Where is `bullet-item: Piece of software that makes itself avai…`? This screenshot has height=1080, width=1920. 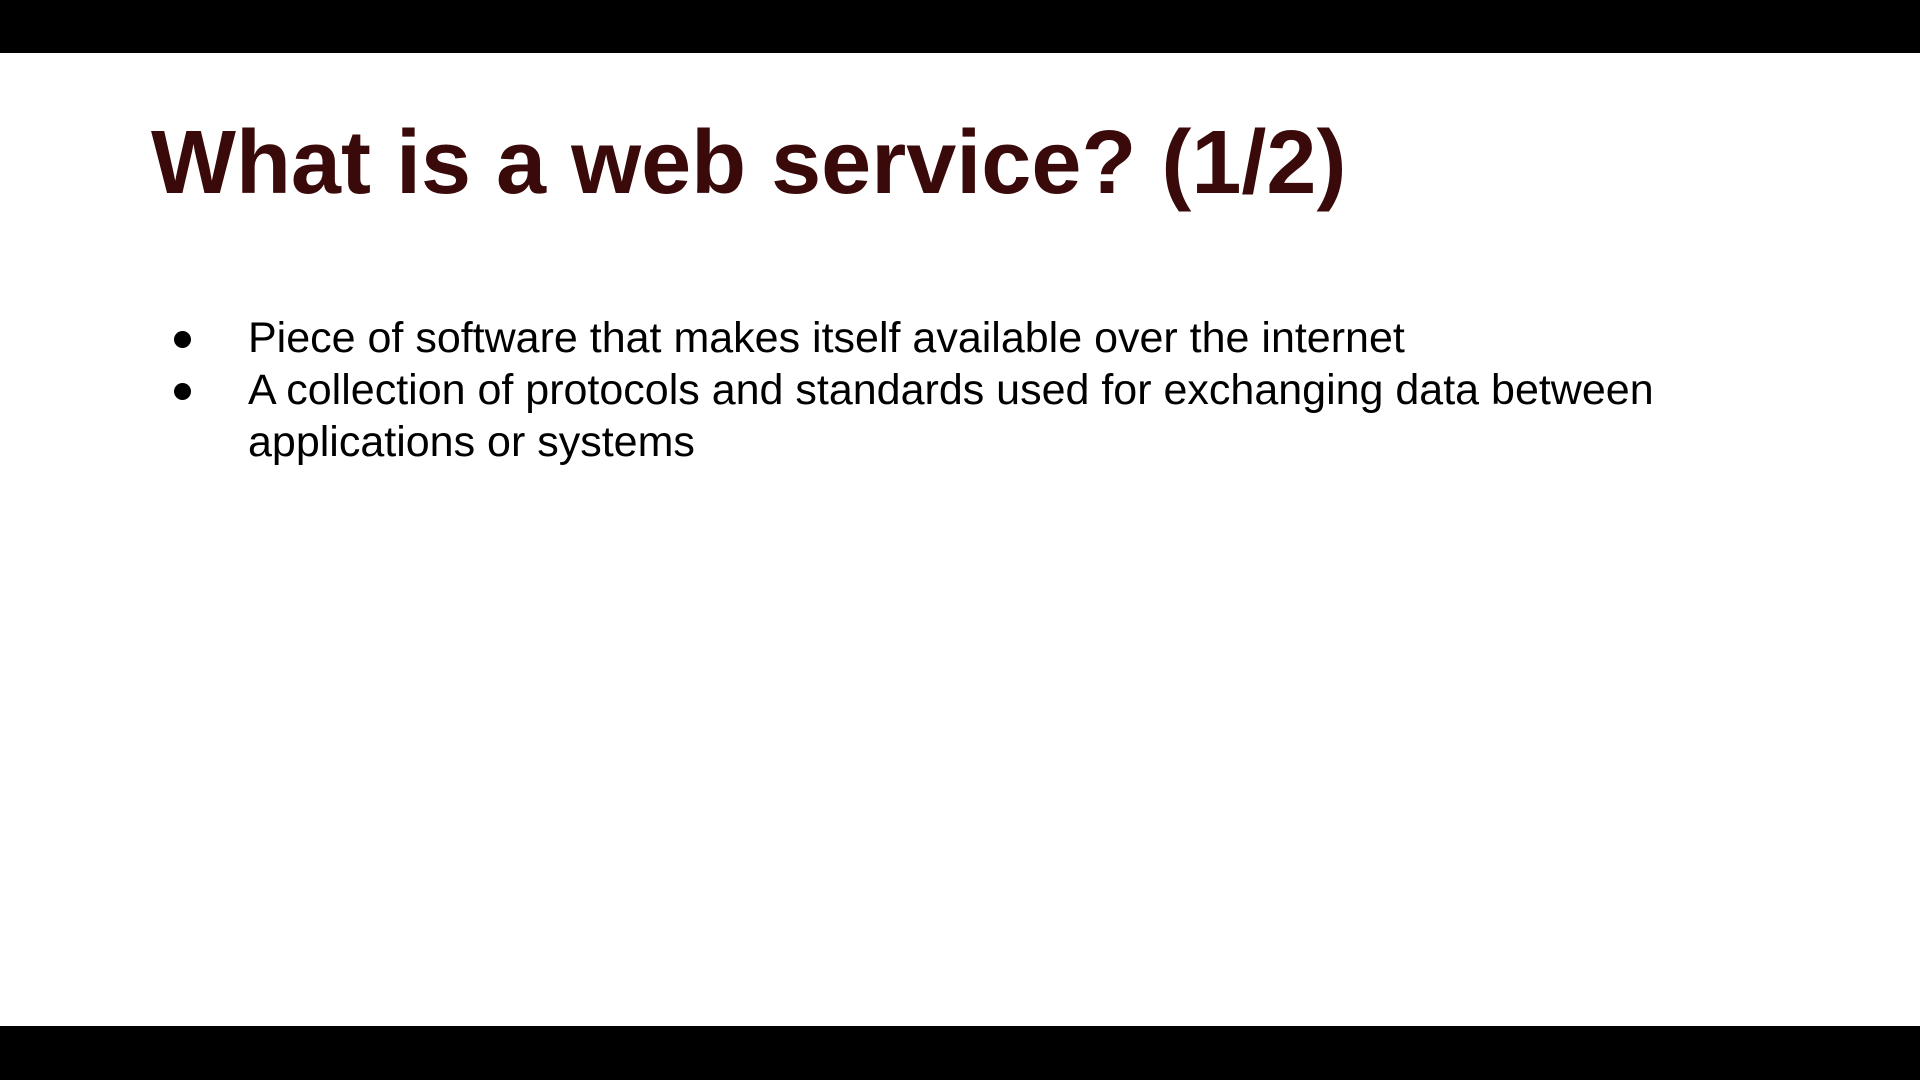 bullet-item: Piece of software that makes itself avai… is located at coordinates (926, 338).